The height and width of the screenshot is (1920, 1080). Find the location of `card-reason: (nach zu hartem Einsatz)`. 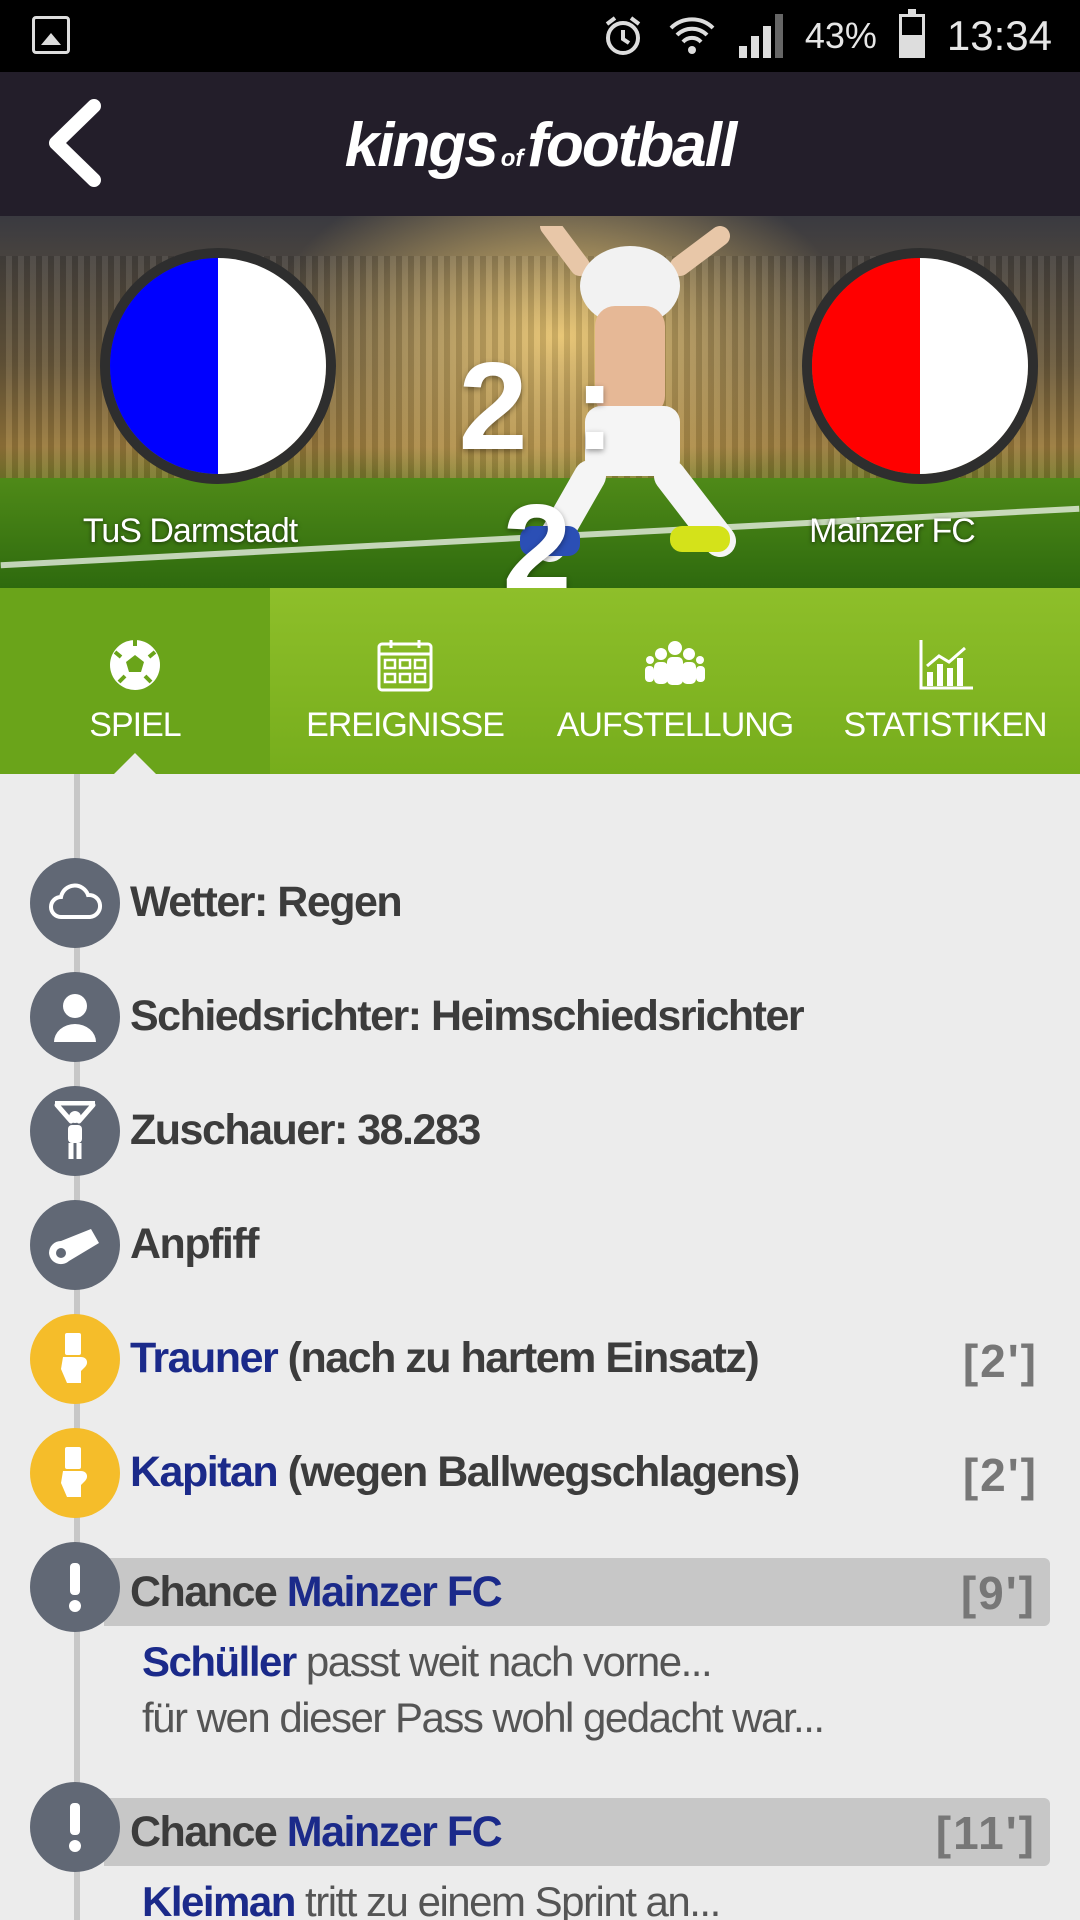

card-reason: (nach zu hartem Einsatz) is located at coordinates (518, 1358).